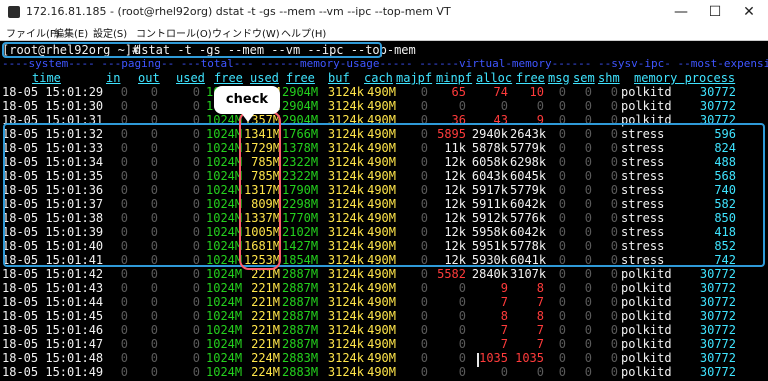 The image size is (768, 381). Describe the element at coordinates (190, 78) in the screenshot. I see `col-total-used: used` at that location.